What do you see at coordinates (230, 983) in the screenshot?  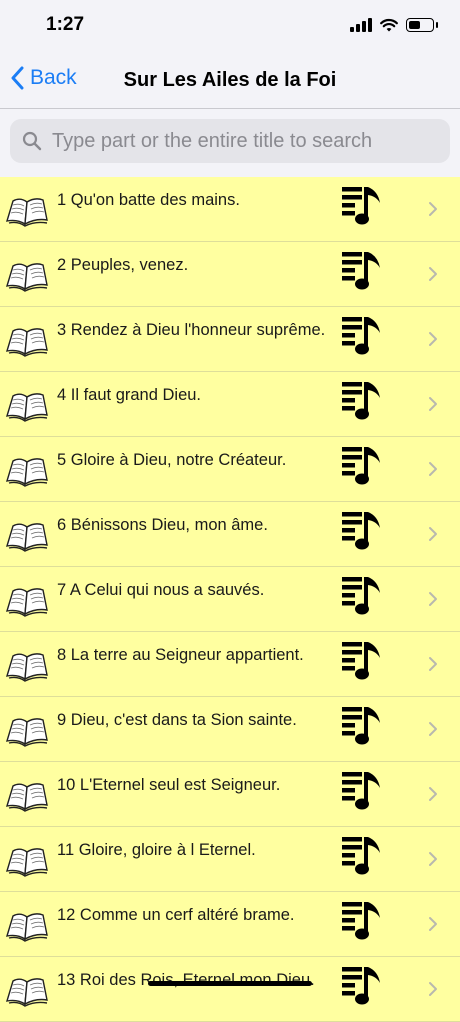 I see `home-indicator` at bounding box center [230, 983].